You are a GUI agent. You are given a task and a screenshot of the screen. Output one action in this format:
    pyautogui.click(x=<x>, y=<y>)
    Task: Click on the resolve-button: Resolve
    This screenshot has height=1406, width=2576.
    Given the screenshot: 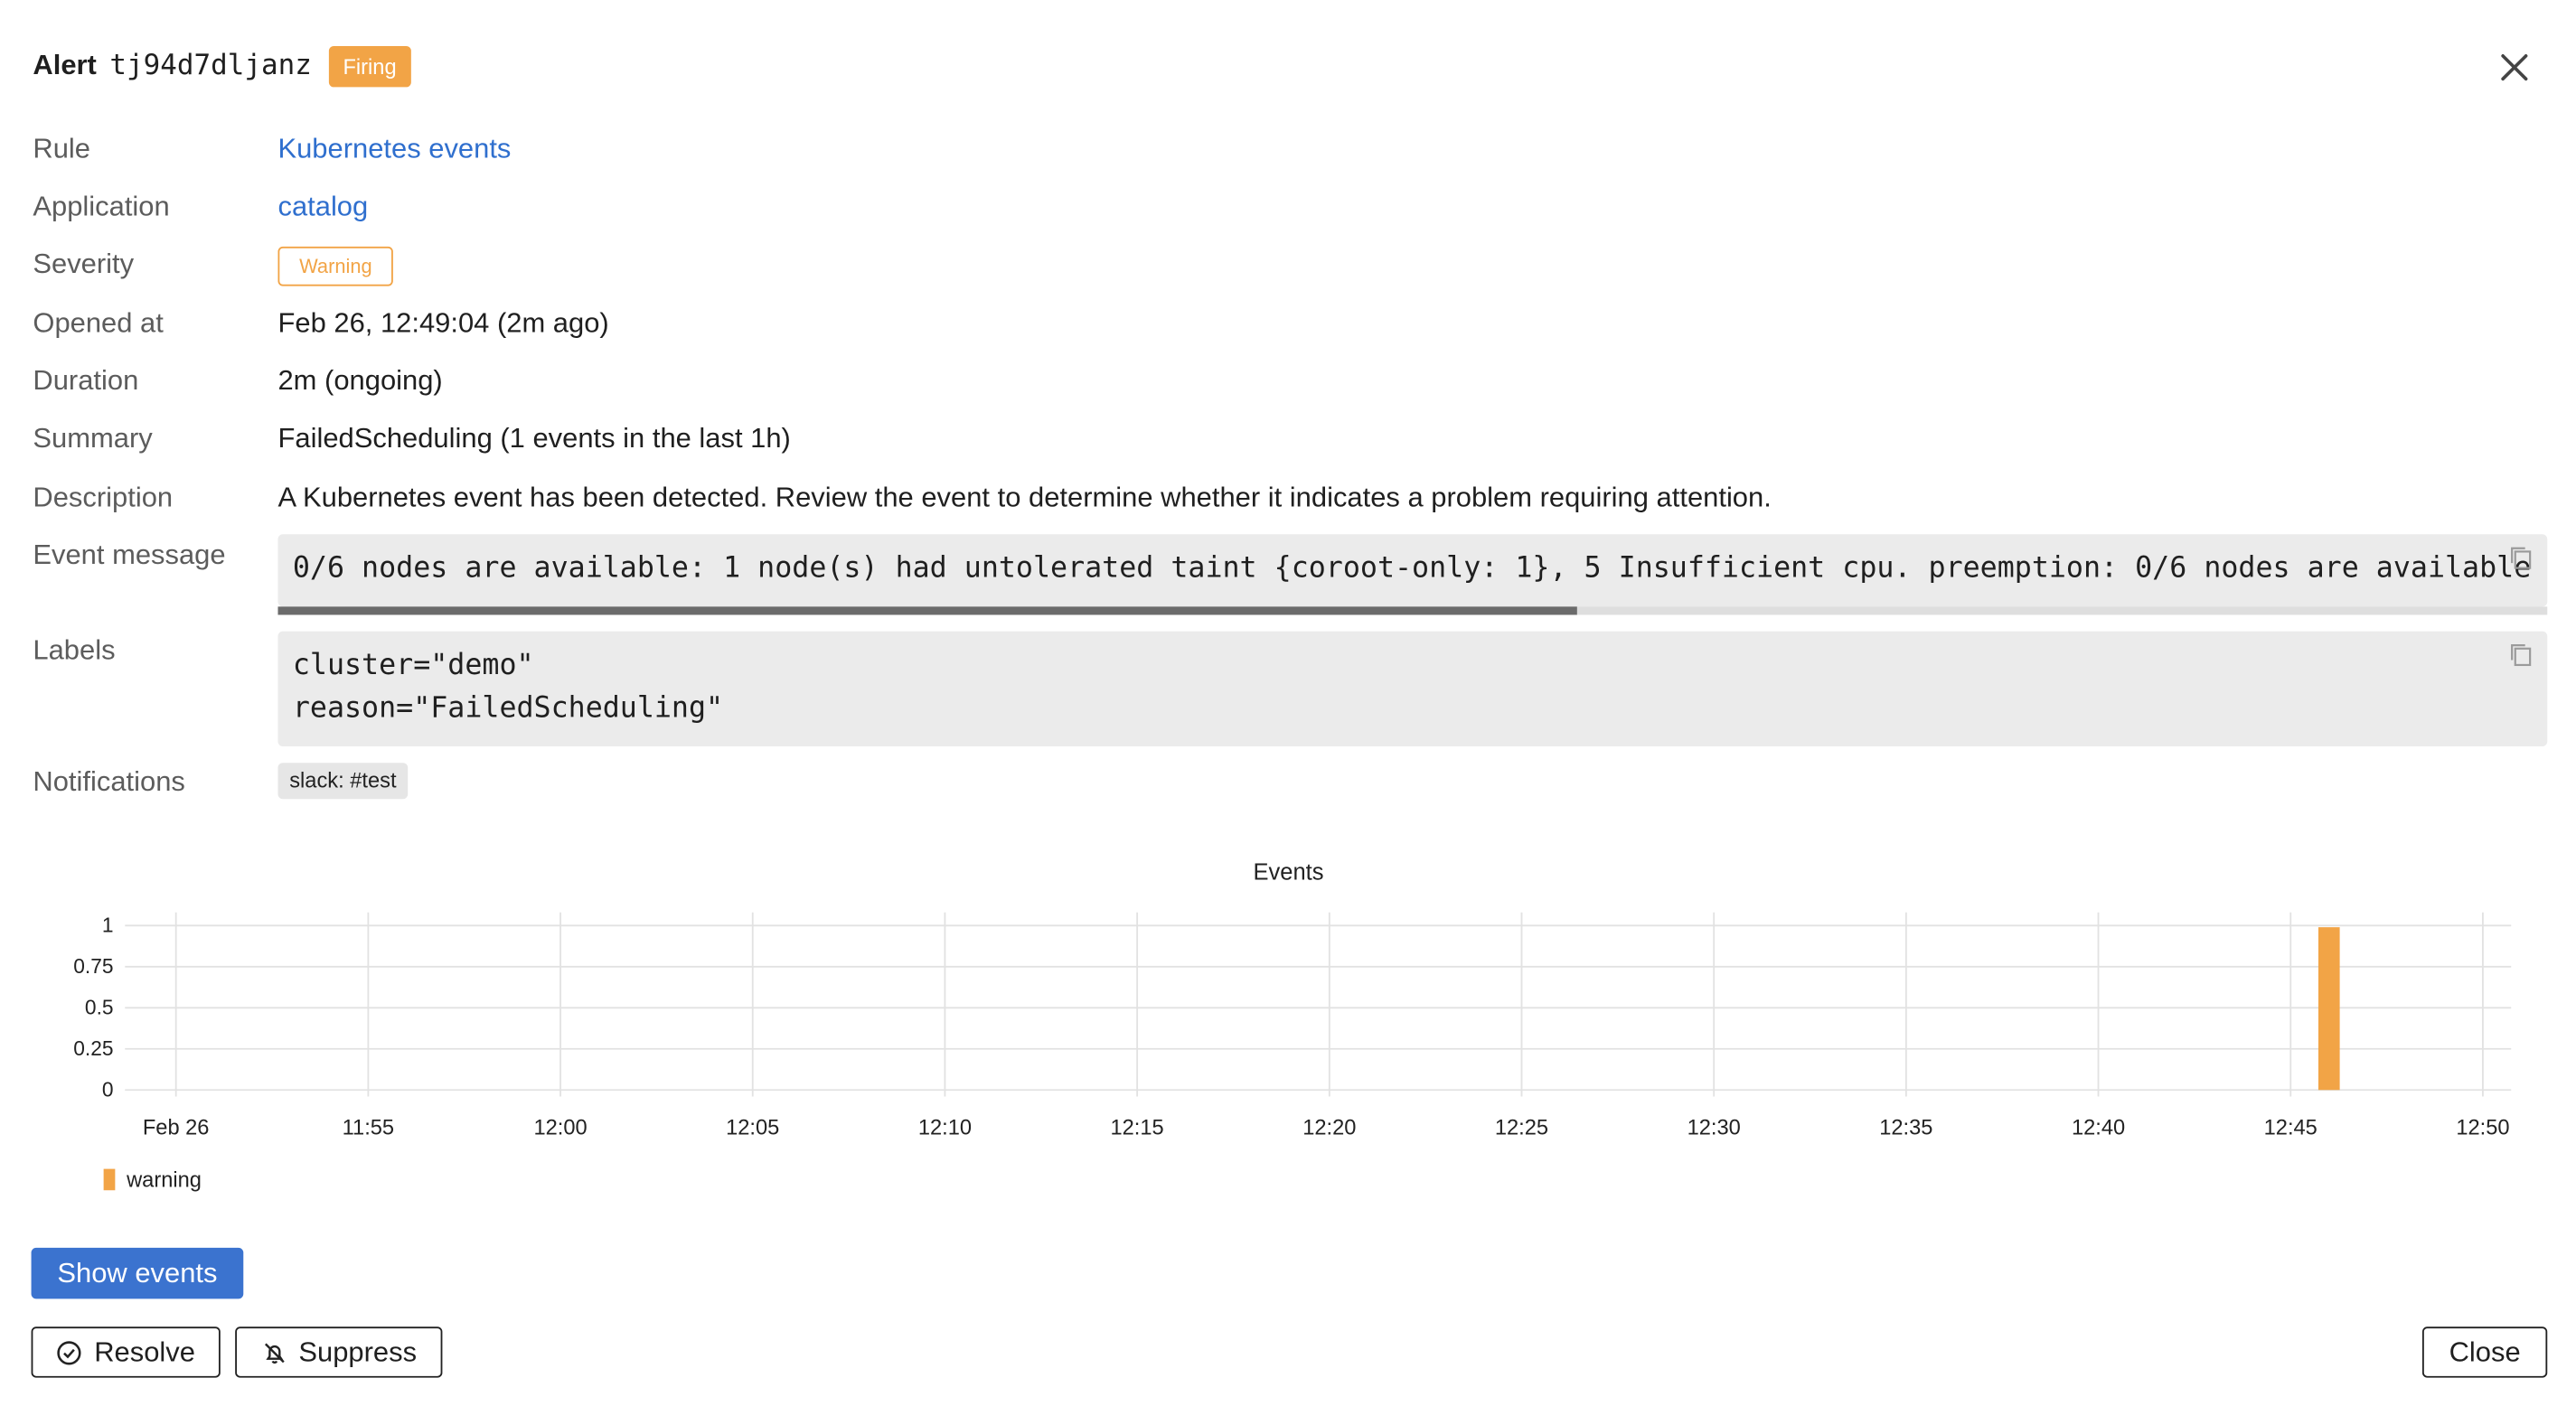 What is the action you would take?
    pyautogui.click(x=126, y=1352)
    